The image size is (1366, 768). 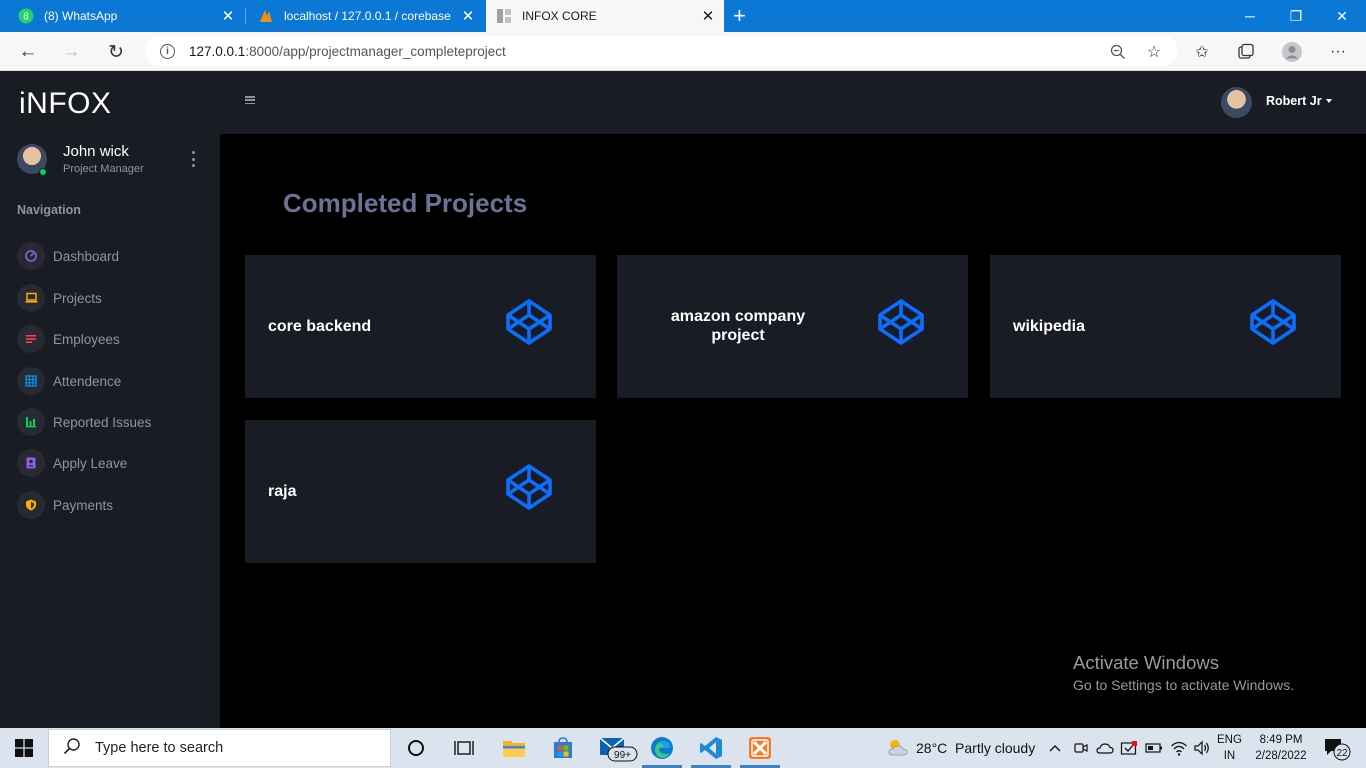 What do you see at coordinates (117, 505) in the screenshot?
I see `sidebar-item-payments: Payments` at bounding box center [117, 505].